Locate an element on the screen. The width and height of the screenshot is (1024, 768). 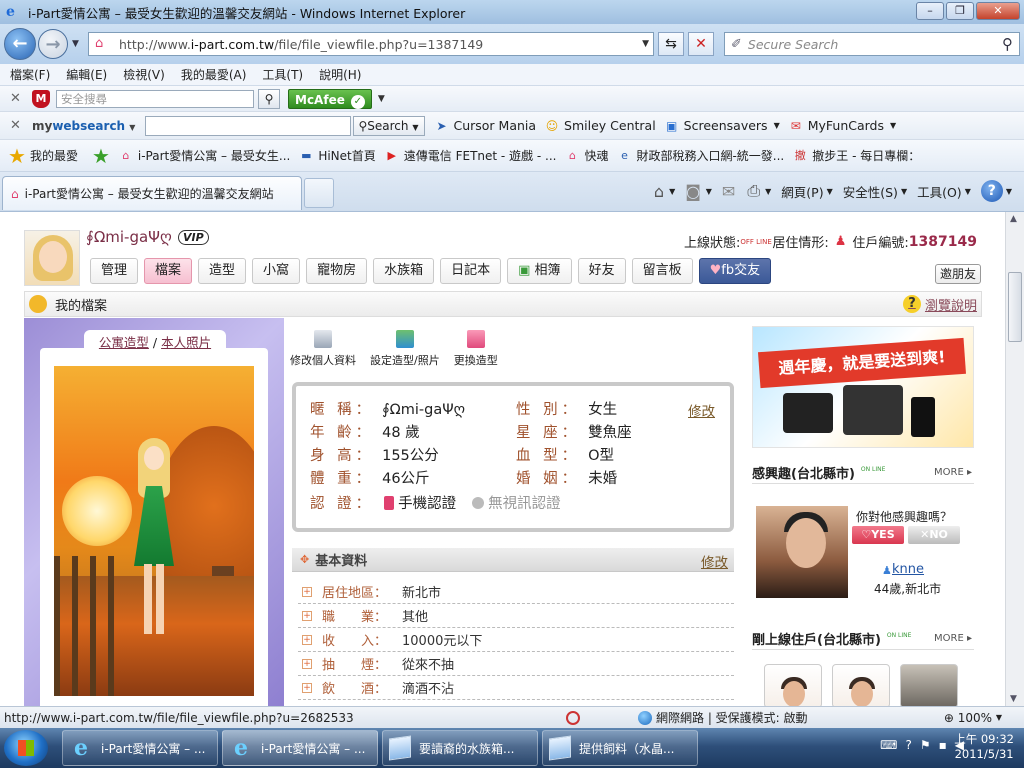
vertical-scrollbar: ▲ ▼ is located at coordinates (1014, 459).